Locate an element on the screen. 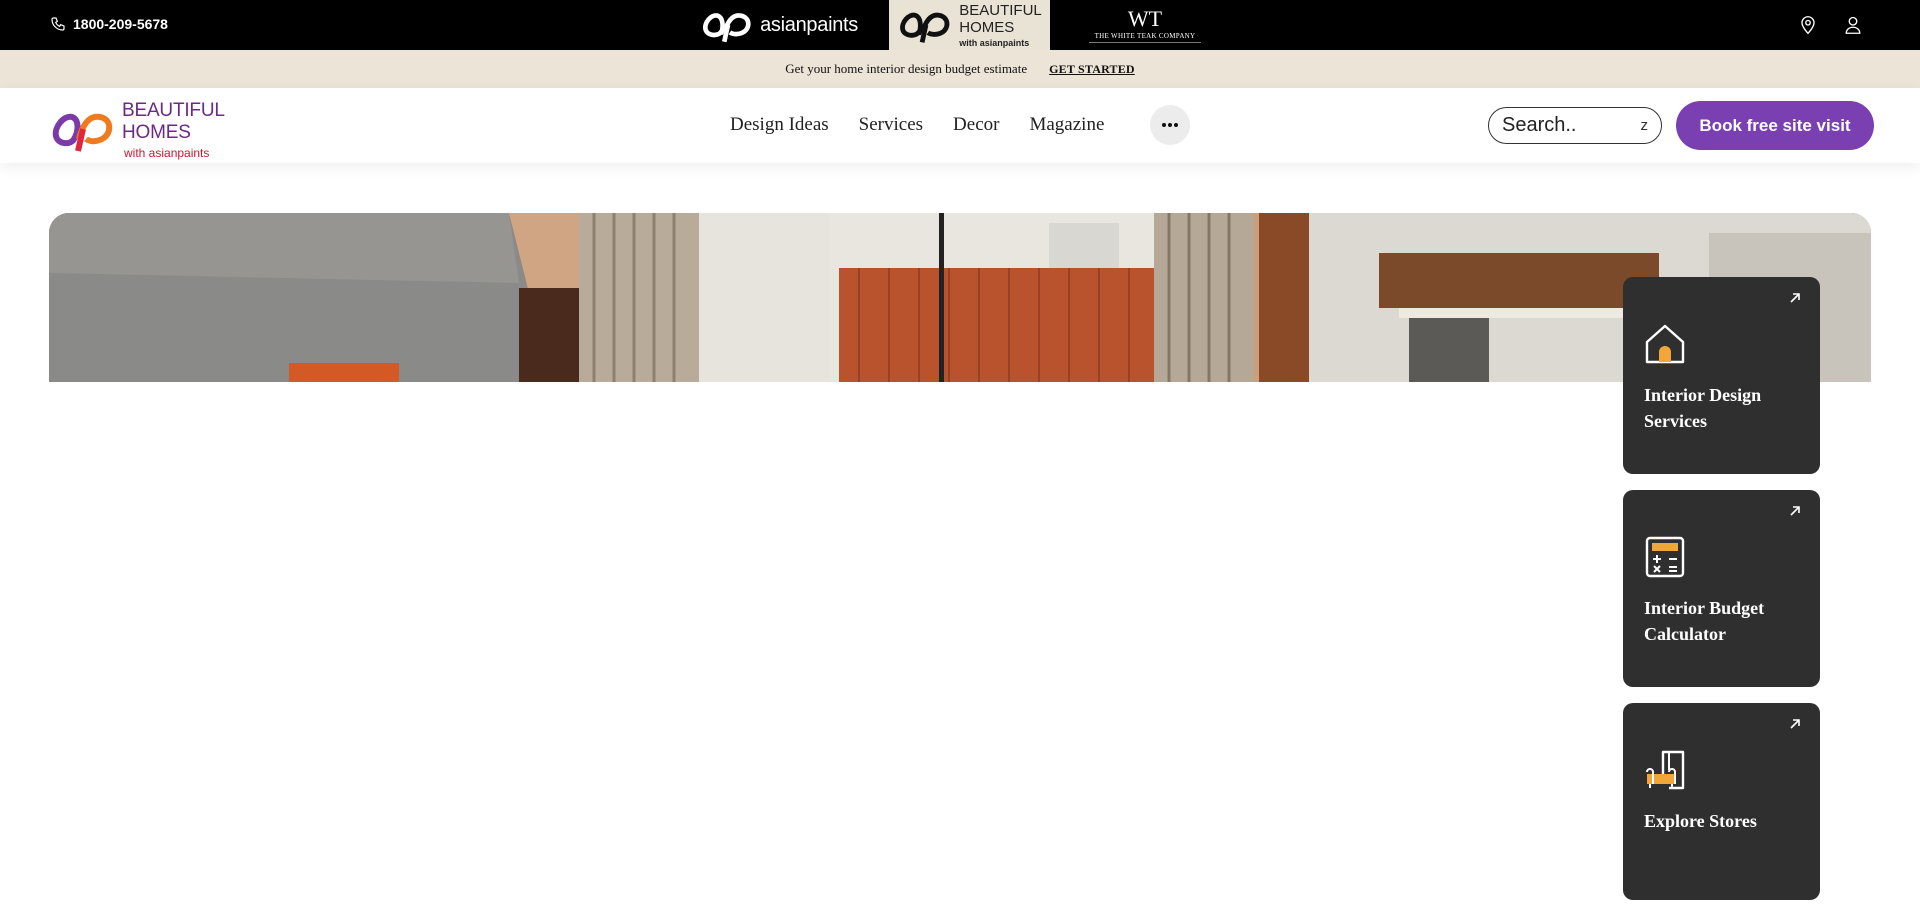 This screenshot has width=1920, height=913. nav-item-decor: Decor is located at coordinates (976, 125).